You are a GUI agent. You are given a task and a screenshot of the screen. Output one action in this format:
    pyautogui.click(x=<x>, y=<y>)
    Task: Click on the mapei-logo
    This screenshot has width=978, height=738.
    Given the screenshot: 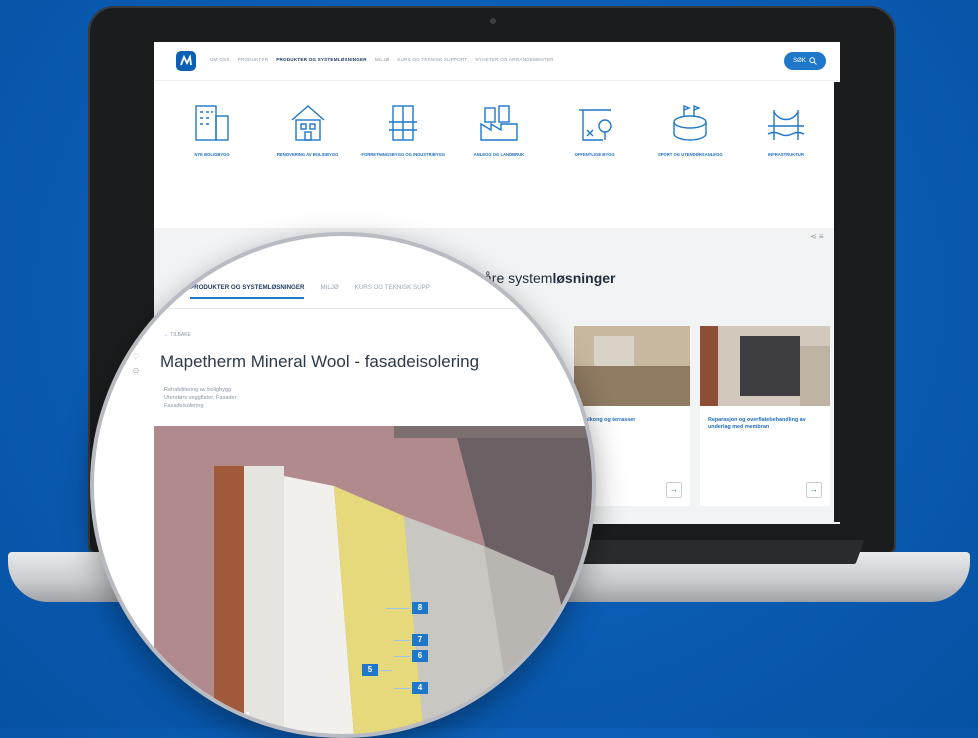 What is the action you would take?
    pyautogui.click(x=186, y=61)
    